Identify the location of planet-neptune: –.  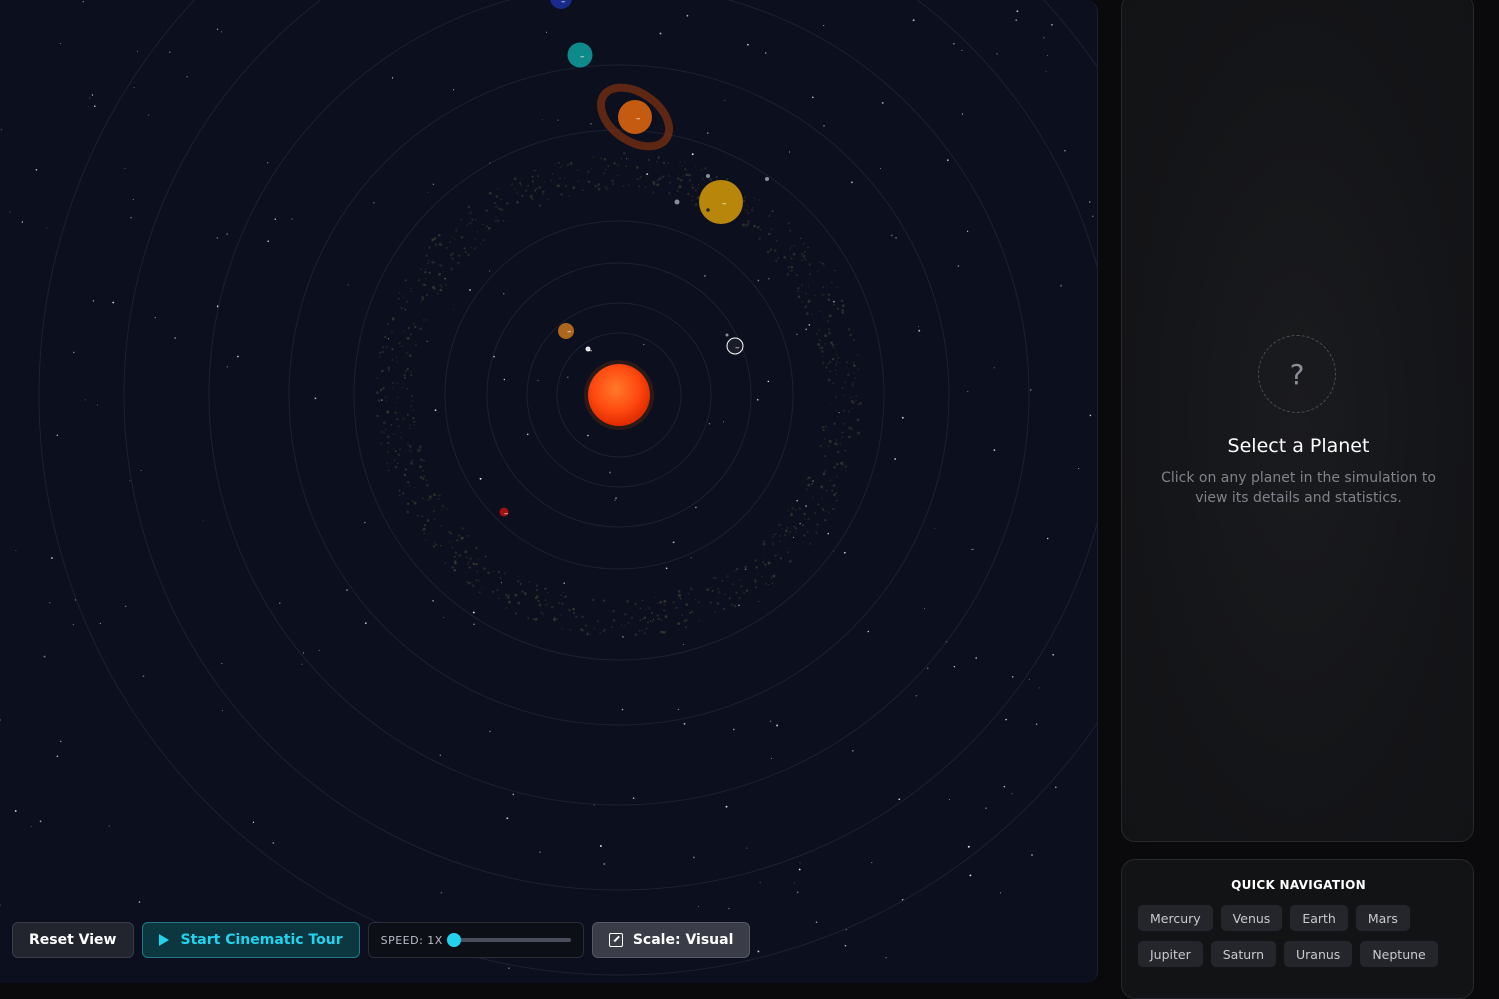
(561, 4).